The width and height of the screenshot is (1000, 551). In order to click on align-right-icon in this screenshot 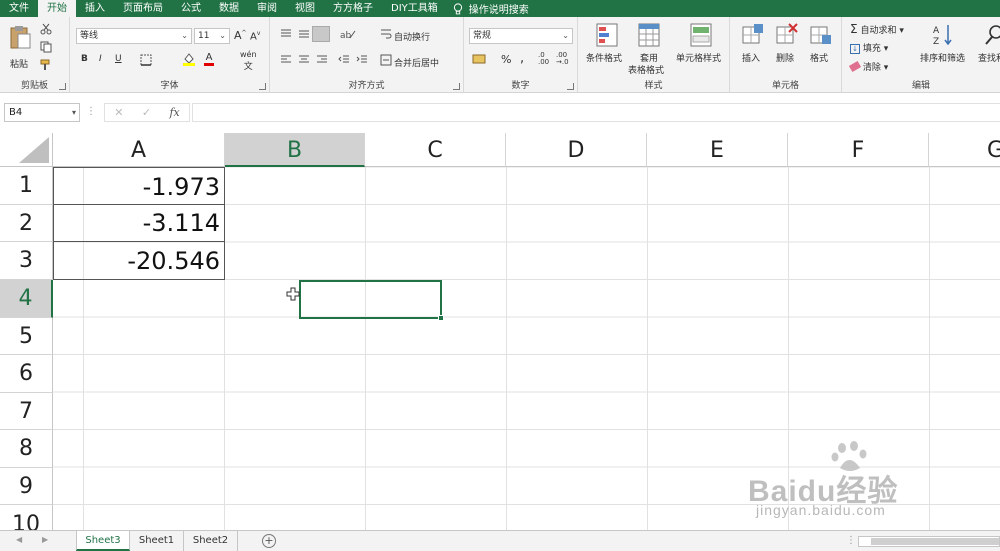, I will do `click(322, 60)`.